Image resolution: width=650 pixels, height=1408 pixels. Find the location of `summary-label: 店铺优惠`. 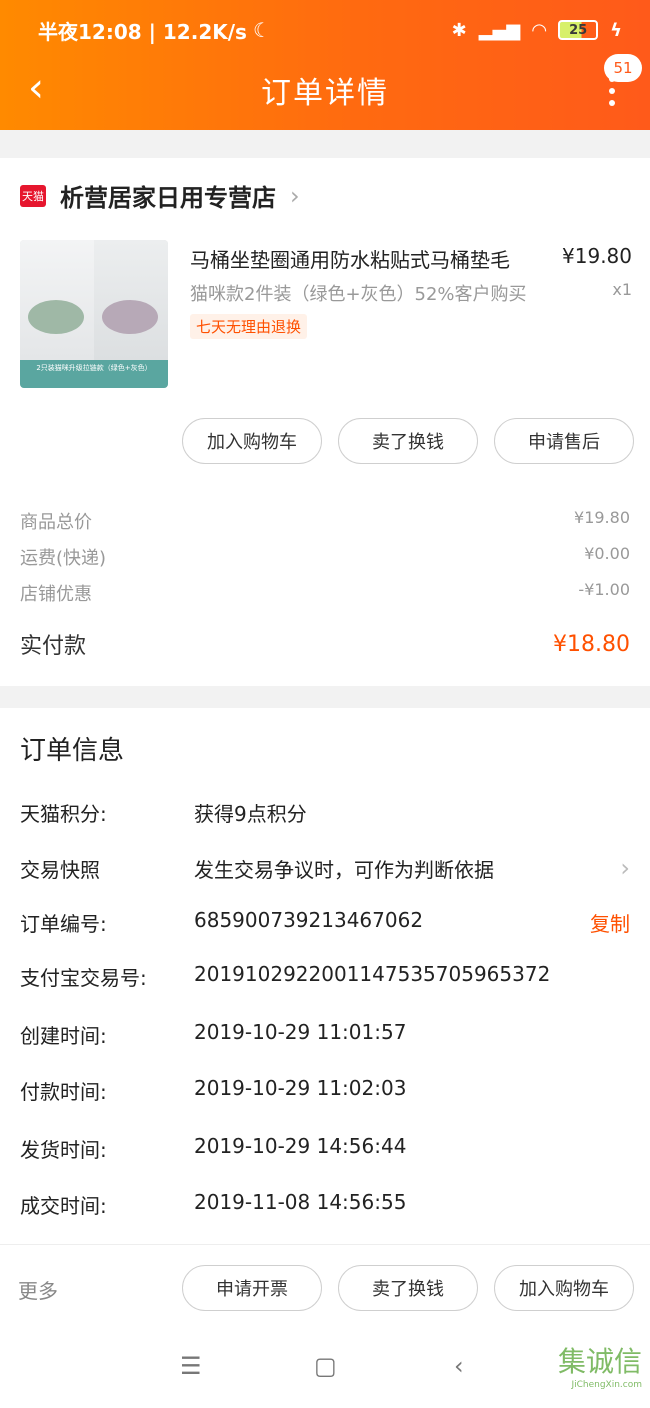

summary-label: 店铺优惠 is located at coordinates (56, 594).